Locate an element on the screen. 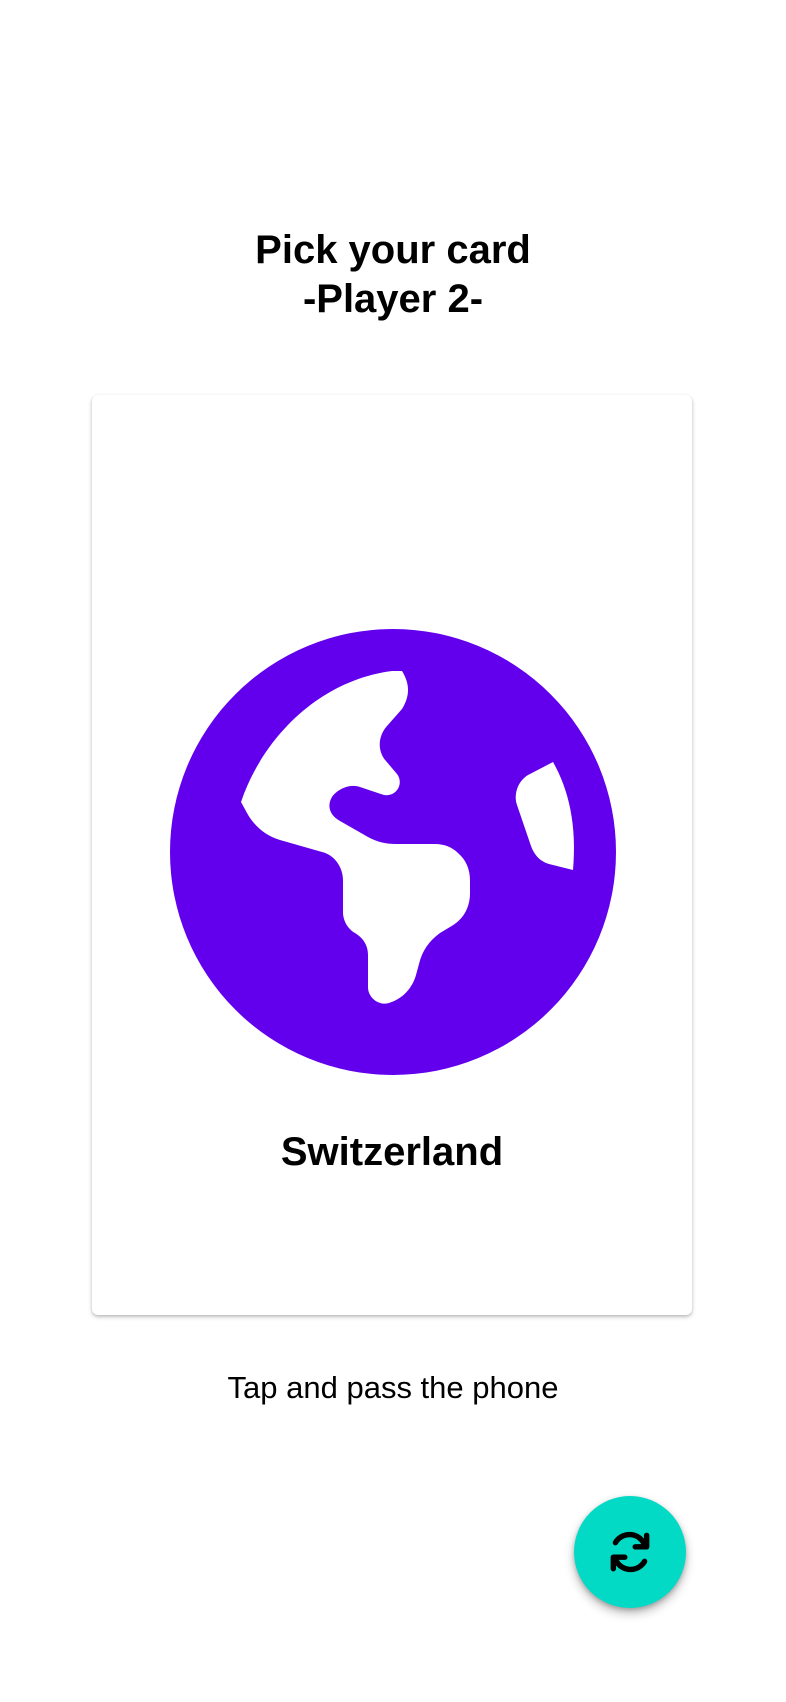 The width and height of the screenshot is (786, 1702). pass-phone-hint: Tap and pass the phone is located at coordinates (393, 1387).